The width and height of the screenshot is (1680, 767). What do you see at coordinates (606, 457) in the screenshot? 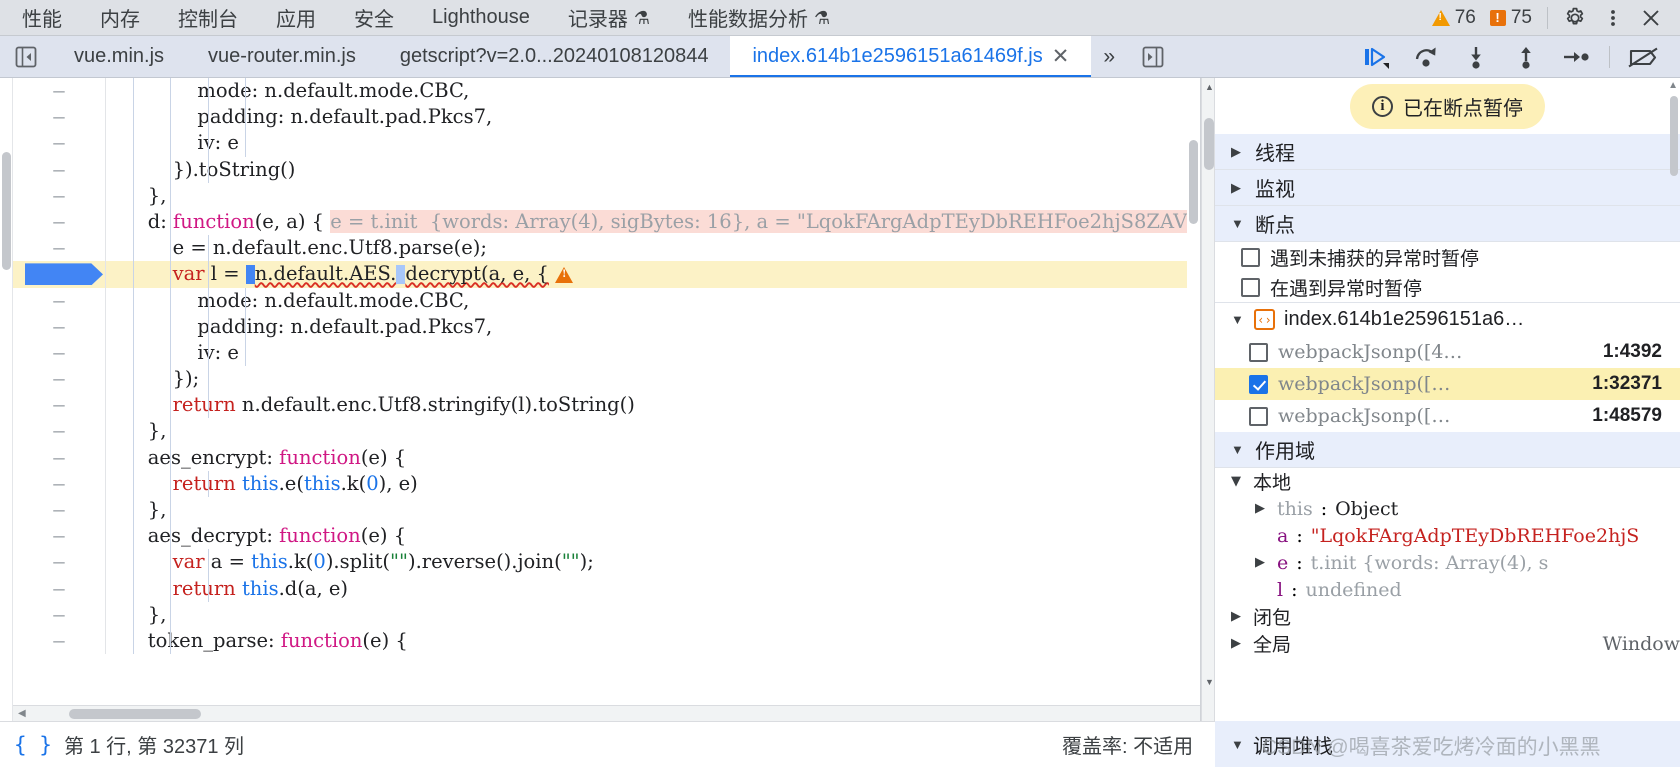
I see `code-line: – aes_encrypt: function(e) {` at bounding box center [606, 457].